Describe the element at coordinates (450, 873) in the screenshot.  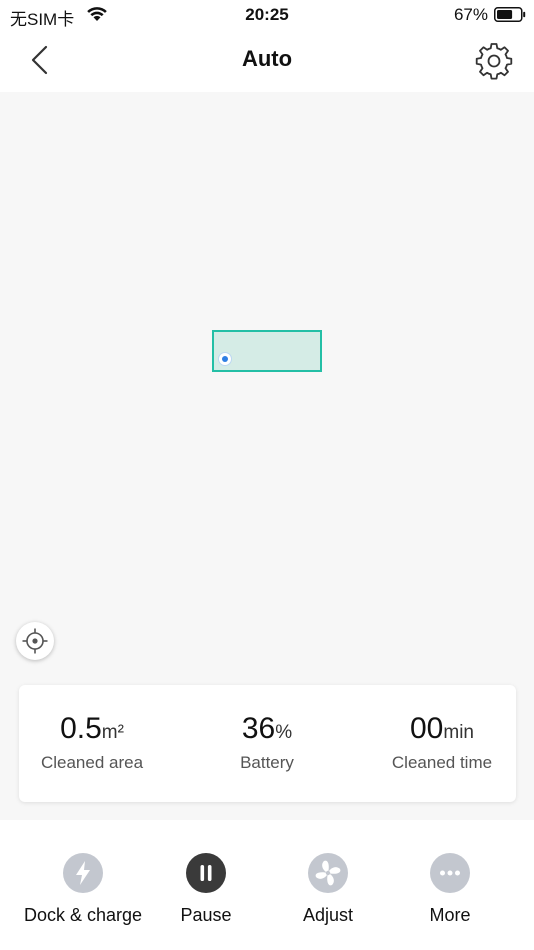
I see `more-dots-icon` at that location.